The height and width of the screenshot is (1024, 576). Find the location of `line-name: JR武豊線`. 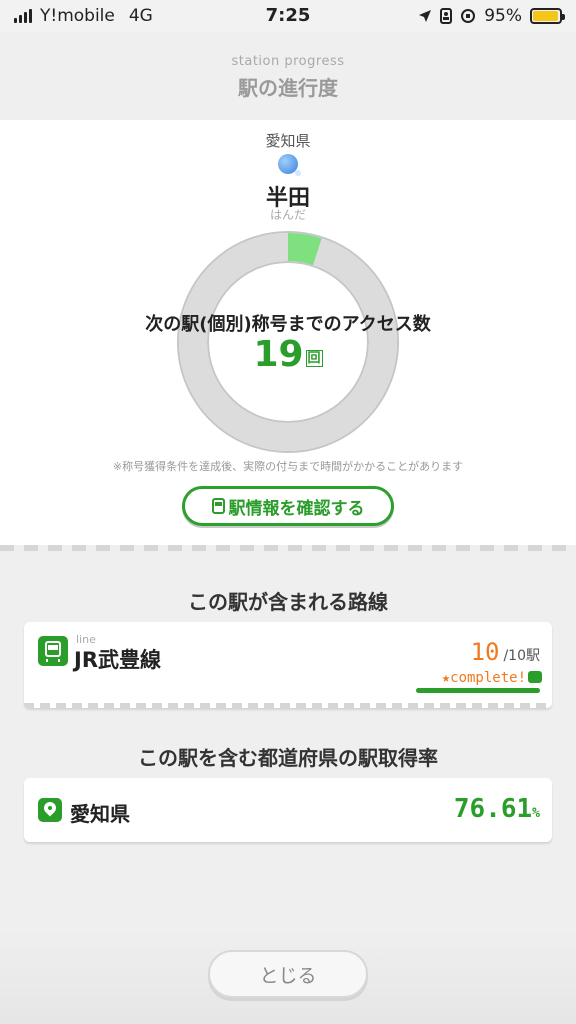

line-name: JR武豊線 is located at coordinates (117, 660).